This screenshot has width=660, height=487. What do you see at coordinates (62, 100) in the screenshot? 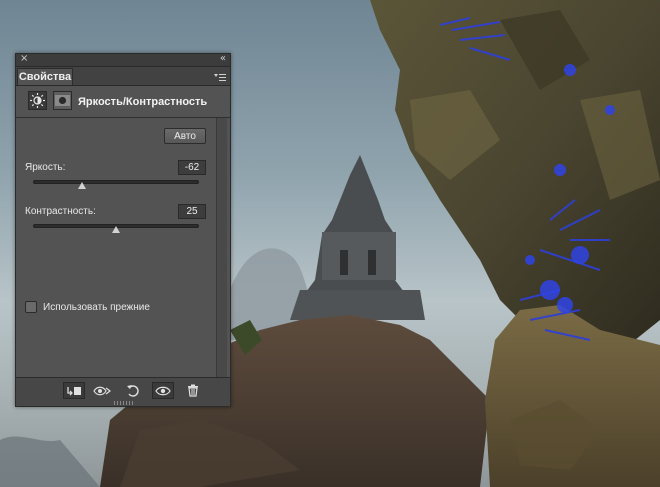
I see `layer-mask-icon` at bounding box center [62, 100].